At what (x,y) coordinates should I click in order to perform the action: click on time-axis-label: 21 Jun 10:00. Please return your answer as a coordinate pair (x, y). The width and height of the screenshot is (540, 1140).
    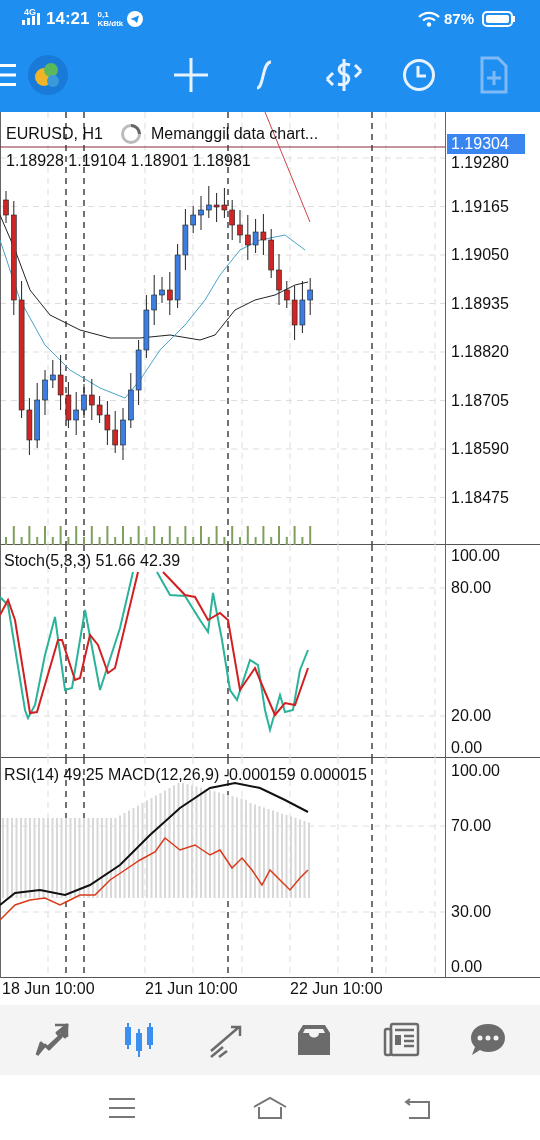
    Looking at the image, I should click on (191, 989).